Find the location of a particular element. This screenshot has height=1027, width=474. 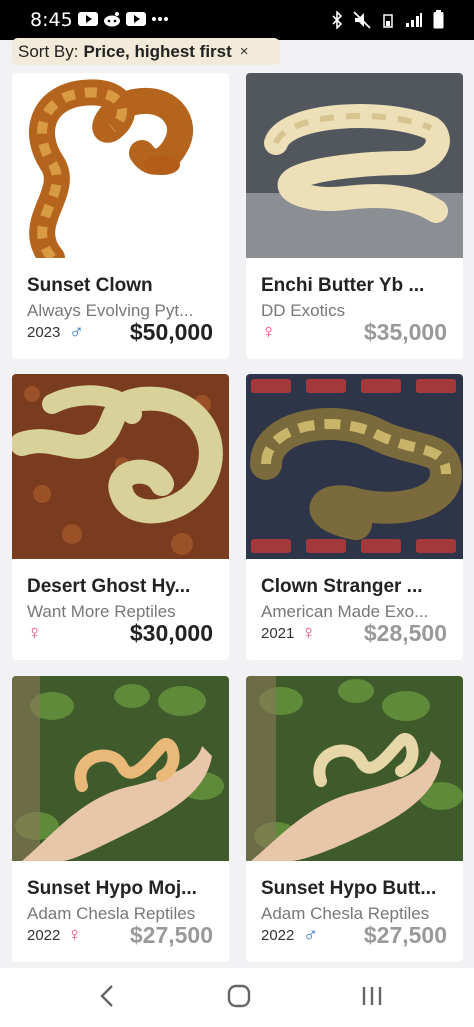

back-icon is located at coordinates (107, 996).